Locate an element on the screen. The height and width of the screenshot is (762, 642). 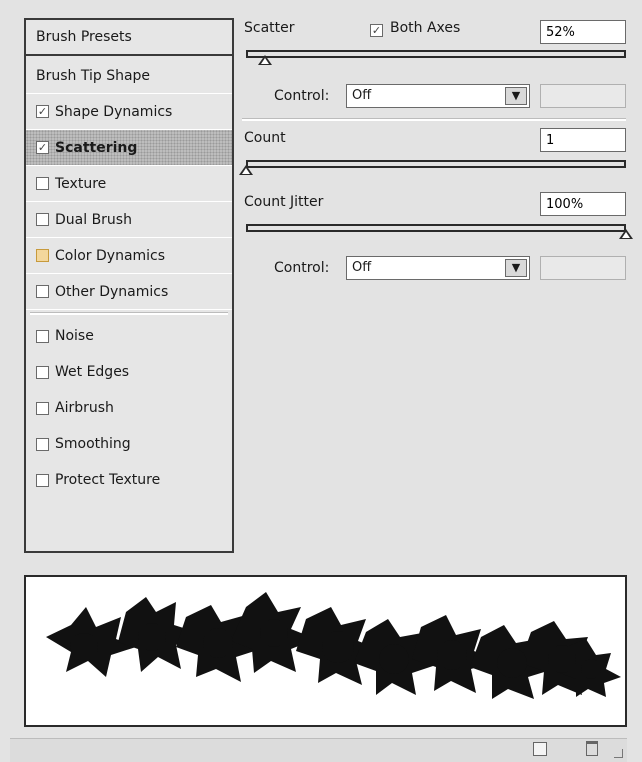
protect-texture-label: Protect Texture is located at coordinates (108, 480).